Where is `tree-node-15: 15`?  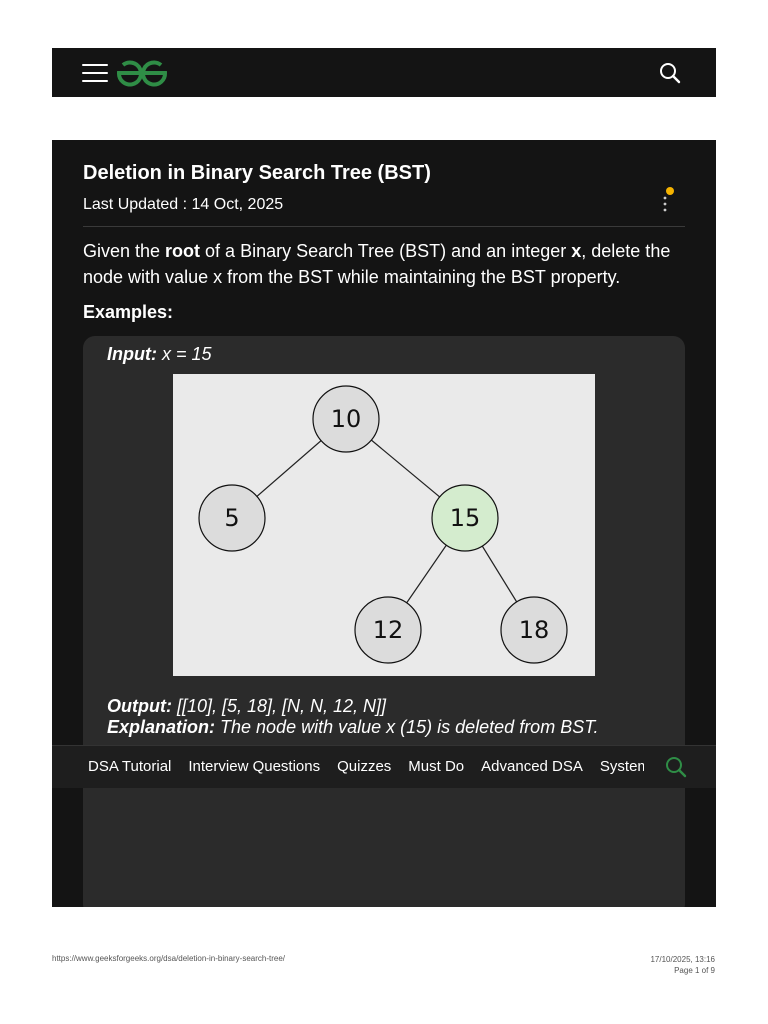
tree-node-15: 15 is located at coordinates (465, 518).